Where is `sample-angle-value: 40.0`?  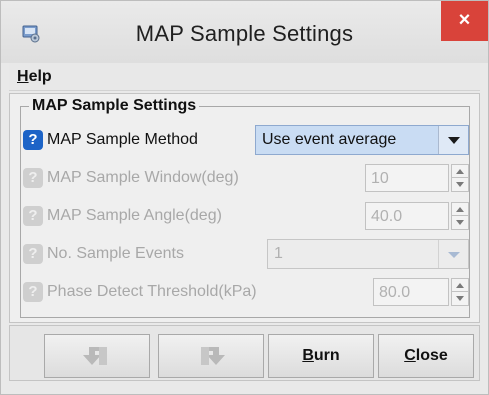 sample-angle-value: 40.0 is located at coordinates (387, 216).